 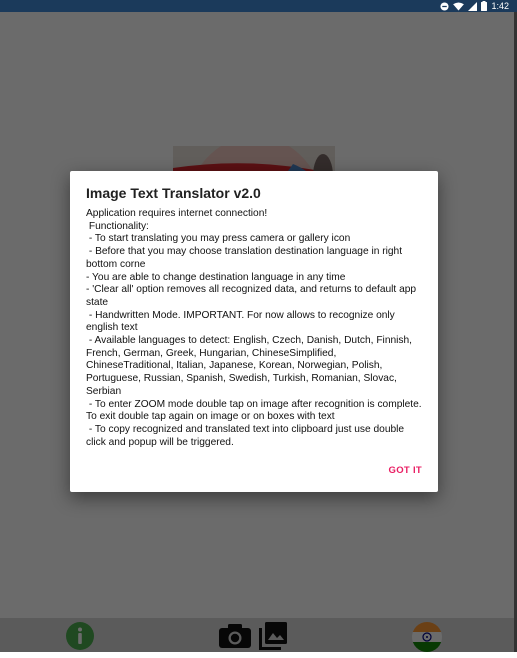 What do you see at coordinates (173, 193) in the screenshot?
I see `dialog-title: Image Text Translator v2.0` at bounding box center [173, 193].